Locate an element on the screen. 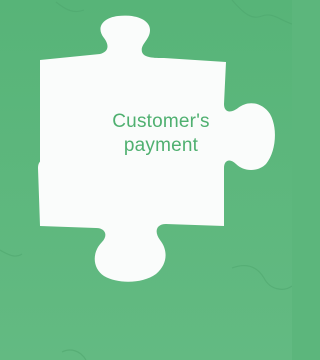 The width and height of the screenshot is (320, 360). label-line-2: payment is located at coordinates (161, 145).